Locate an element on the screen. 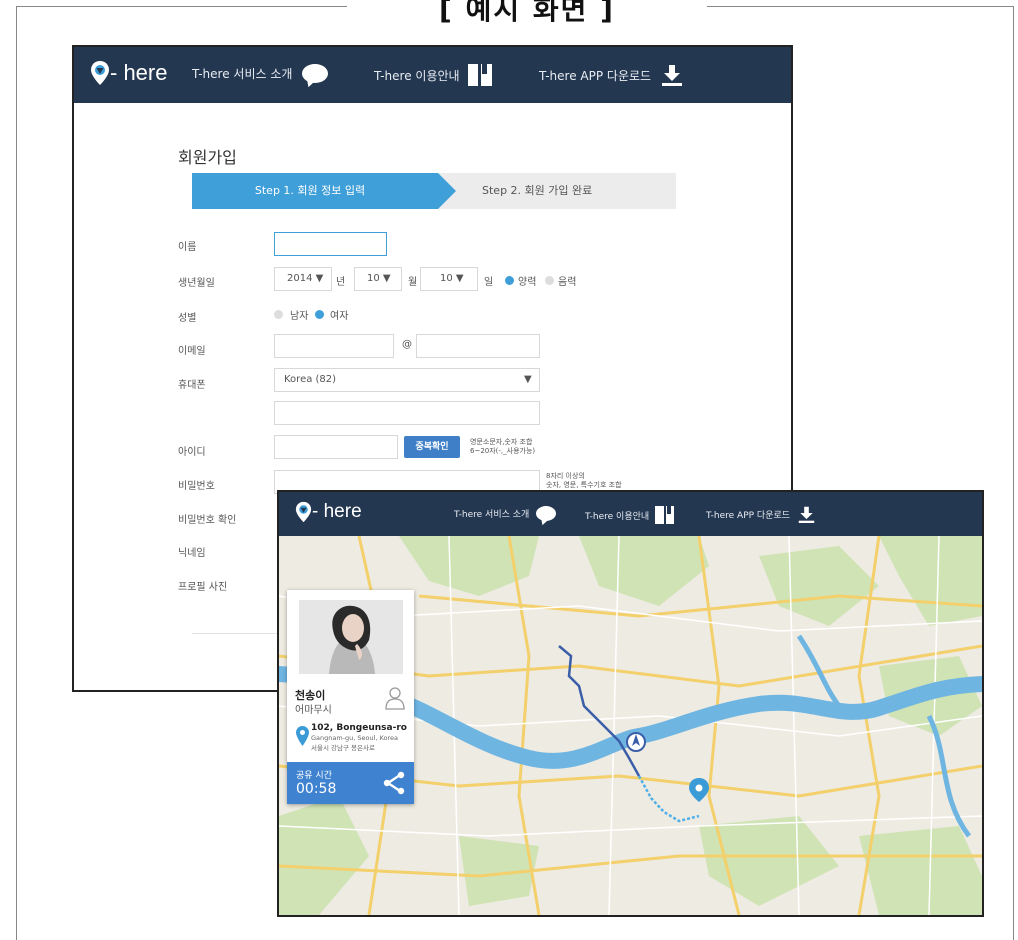 This screenshot has width=1018, height=940. male-radio is located at coordinates (278, 314).